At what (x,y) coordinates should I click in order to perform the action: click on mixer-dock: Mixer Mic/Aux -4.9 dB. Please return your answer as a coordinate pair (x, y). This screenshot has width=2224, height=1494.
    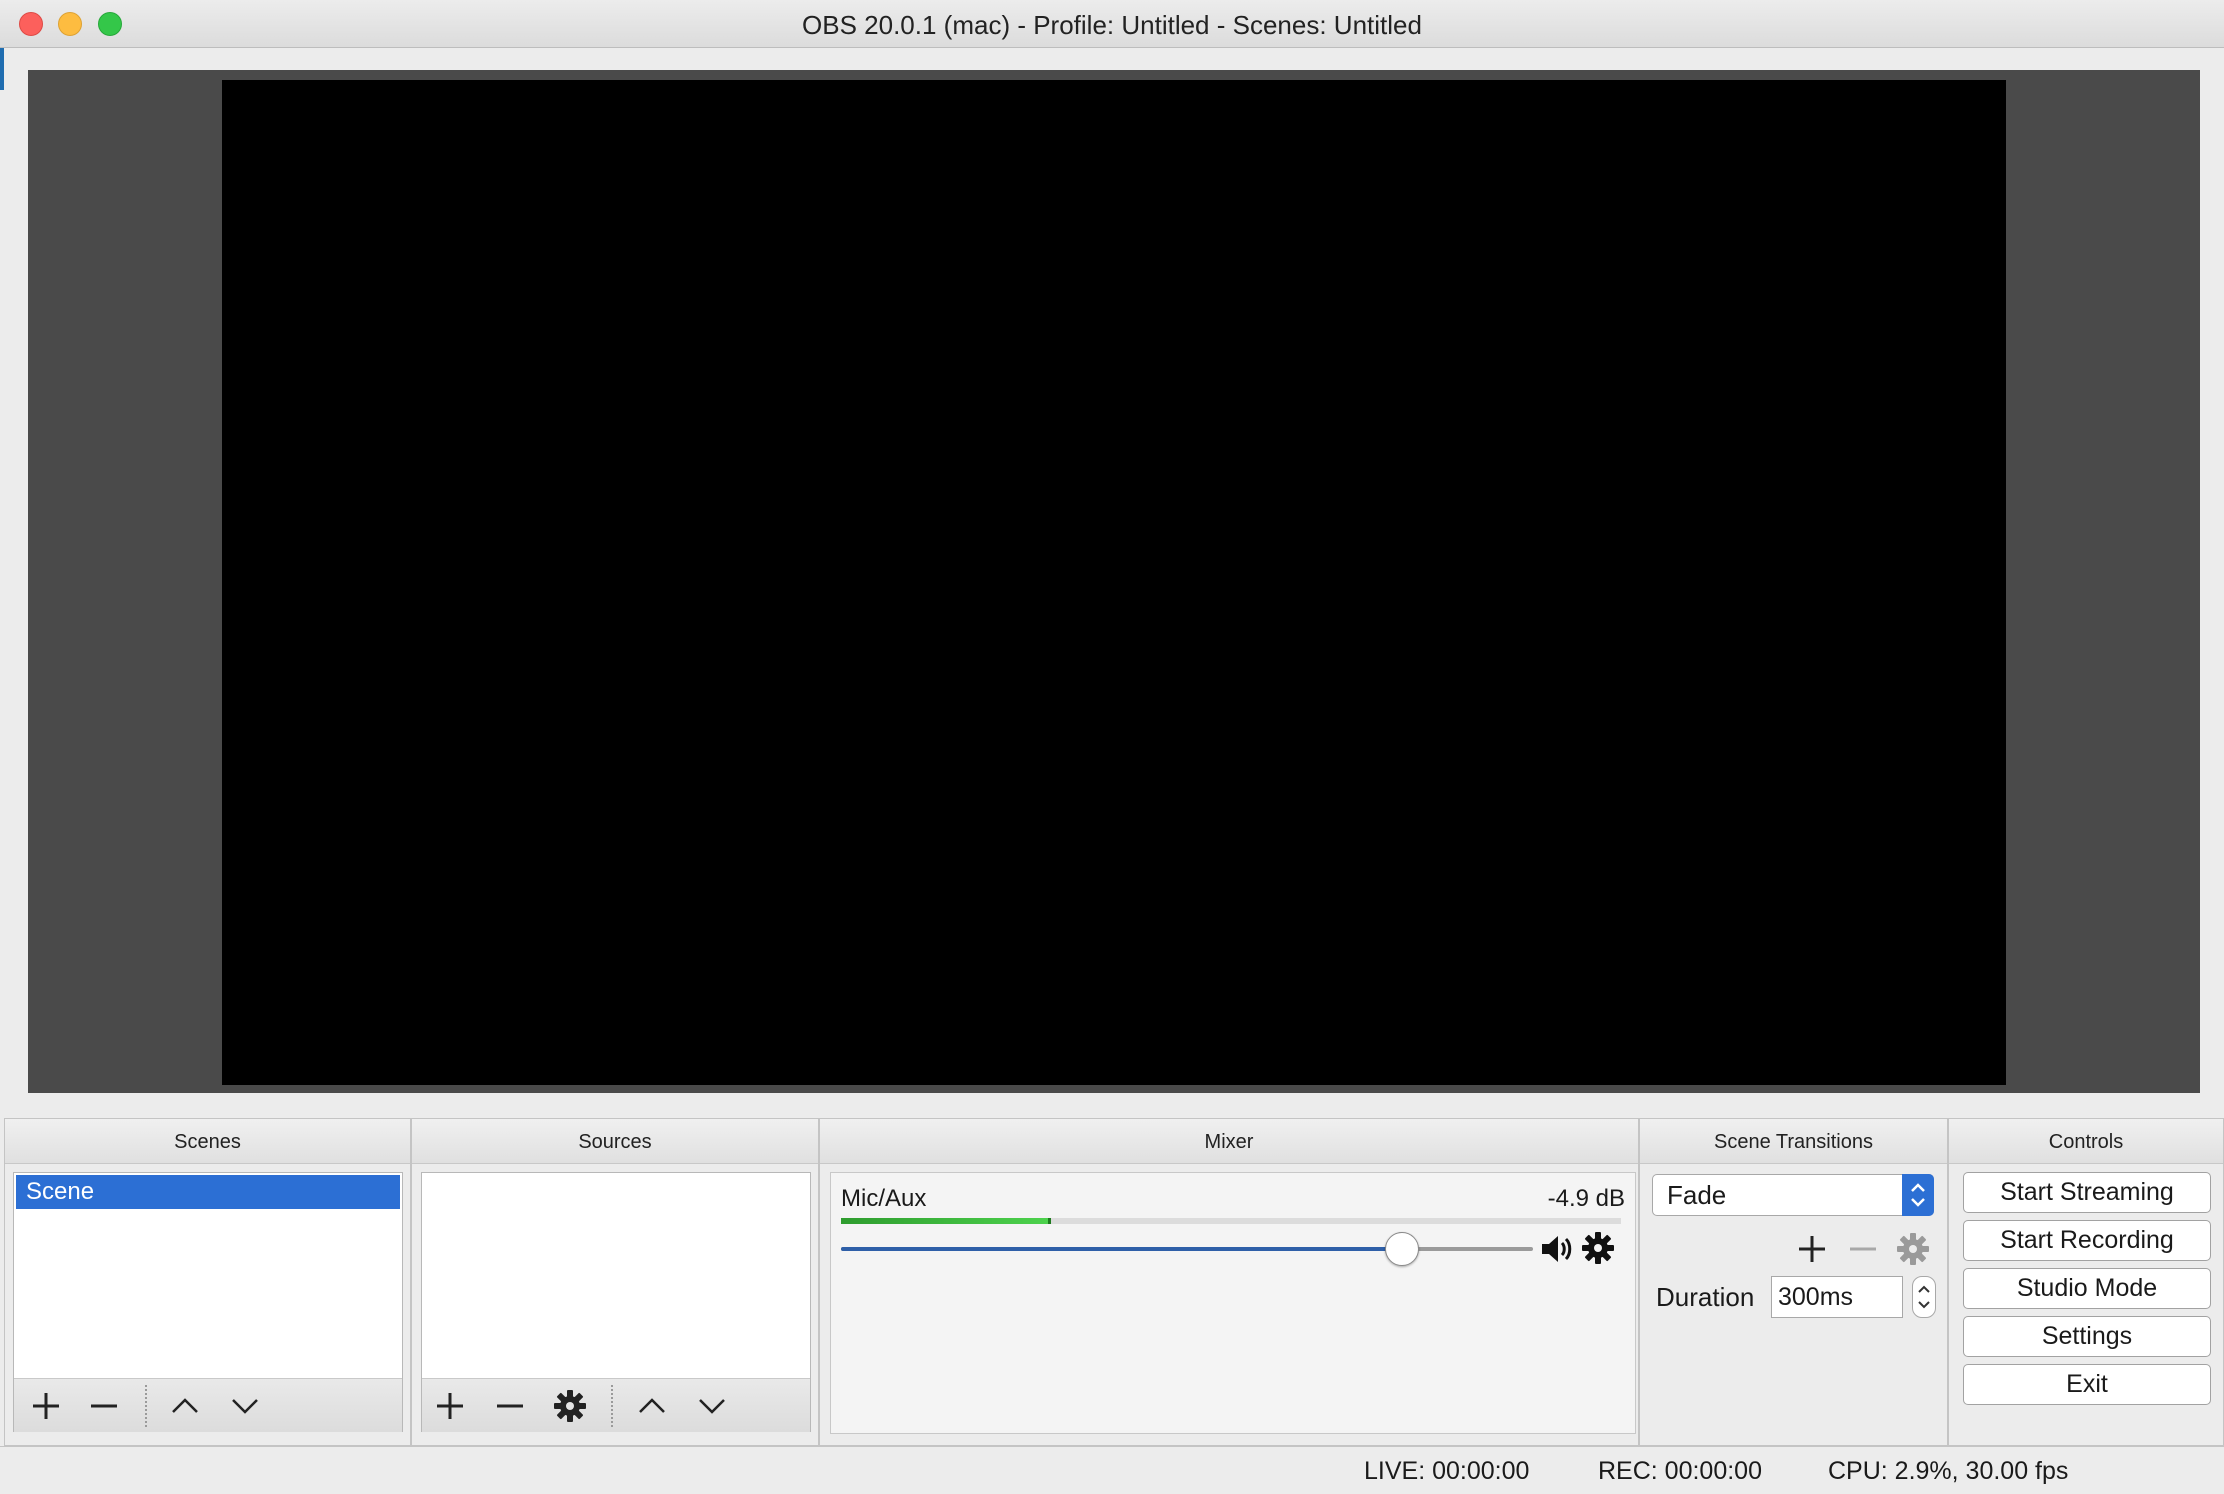
    Looking at the image, I should click on (1229, 1282).